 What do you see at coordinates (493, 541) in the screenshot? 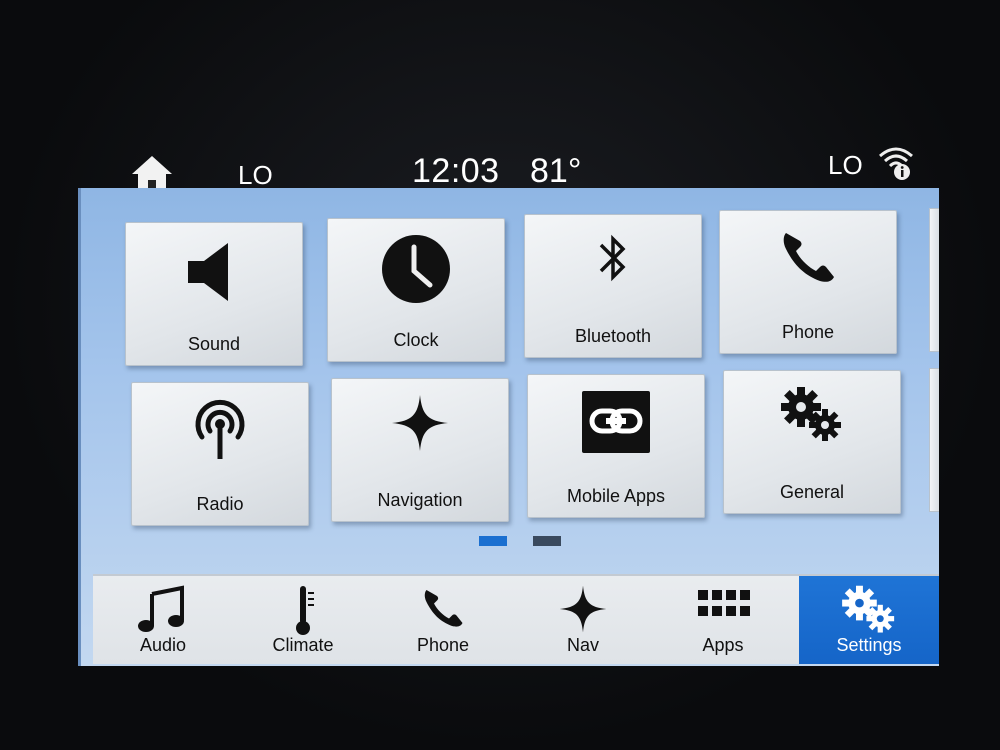
I see `page-indicator-active` at bounding box center [493, 541].